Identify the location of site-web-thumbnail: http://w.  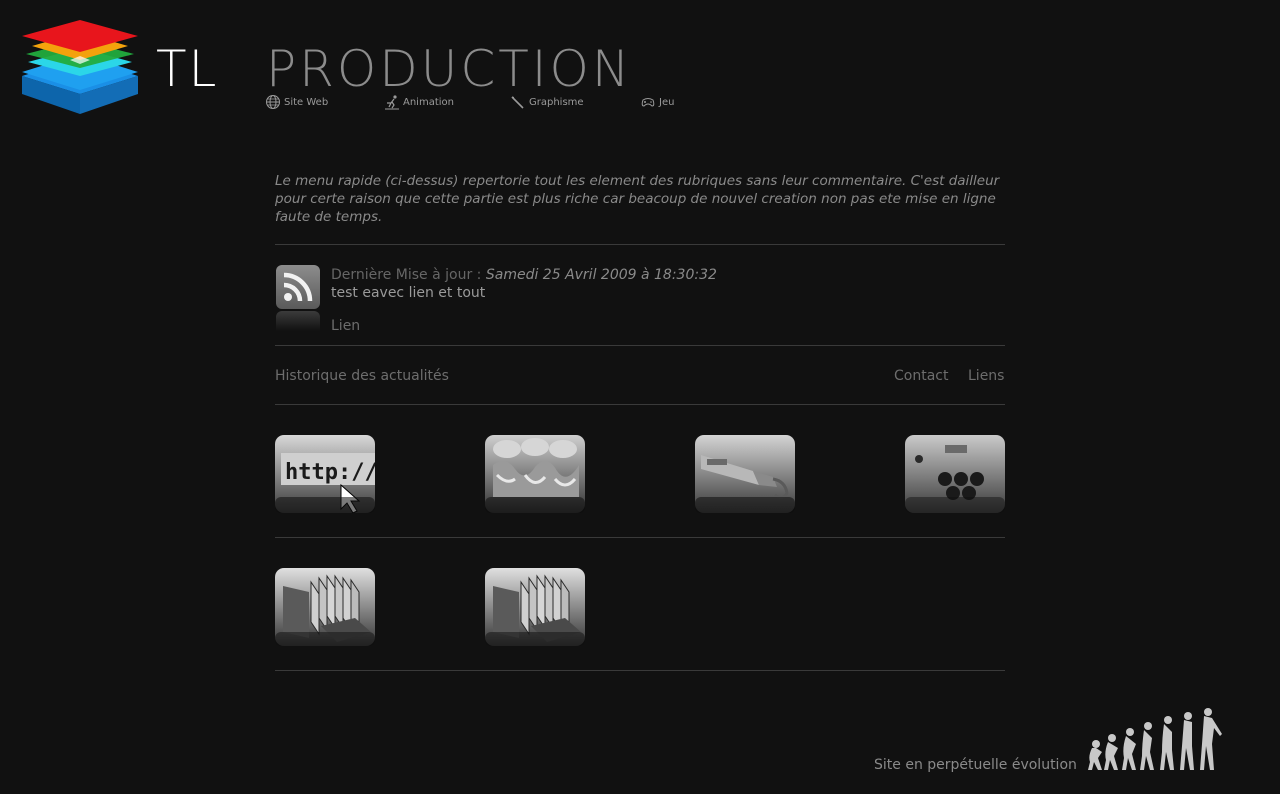
(325, 474).